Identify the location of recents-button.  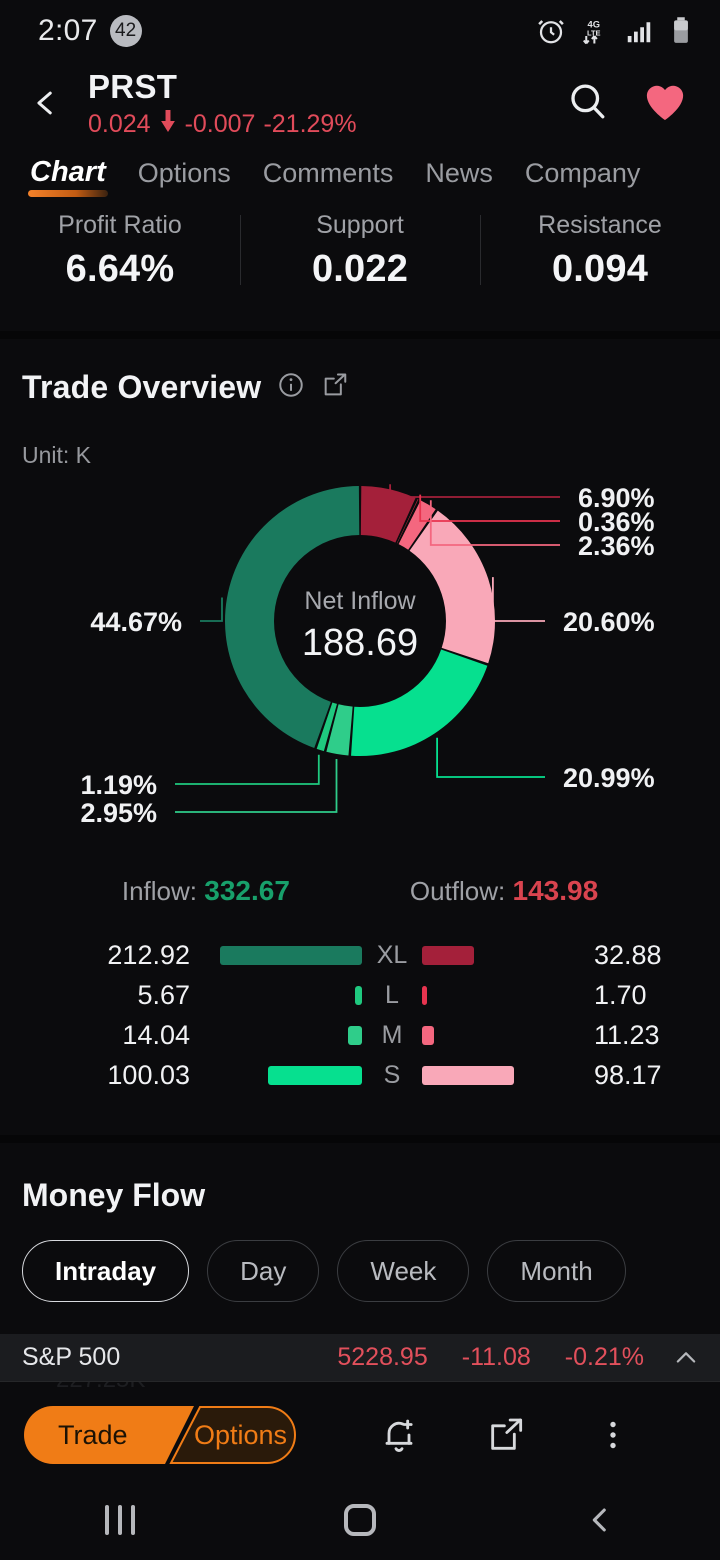
(120, 1520).